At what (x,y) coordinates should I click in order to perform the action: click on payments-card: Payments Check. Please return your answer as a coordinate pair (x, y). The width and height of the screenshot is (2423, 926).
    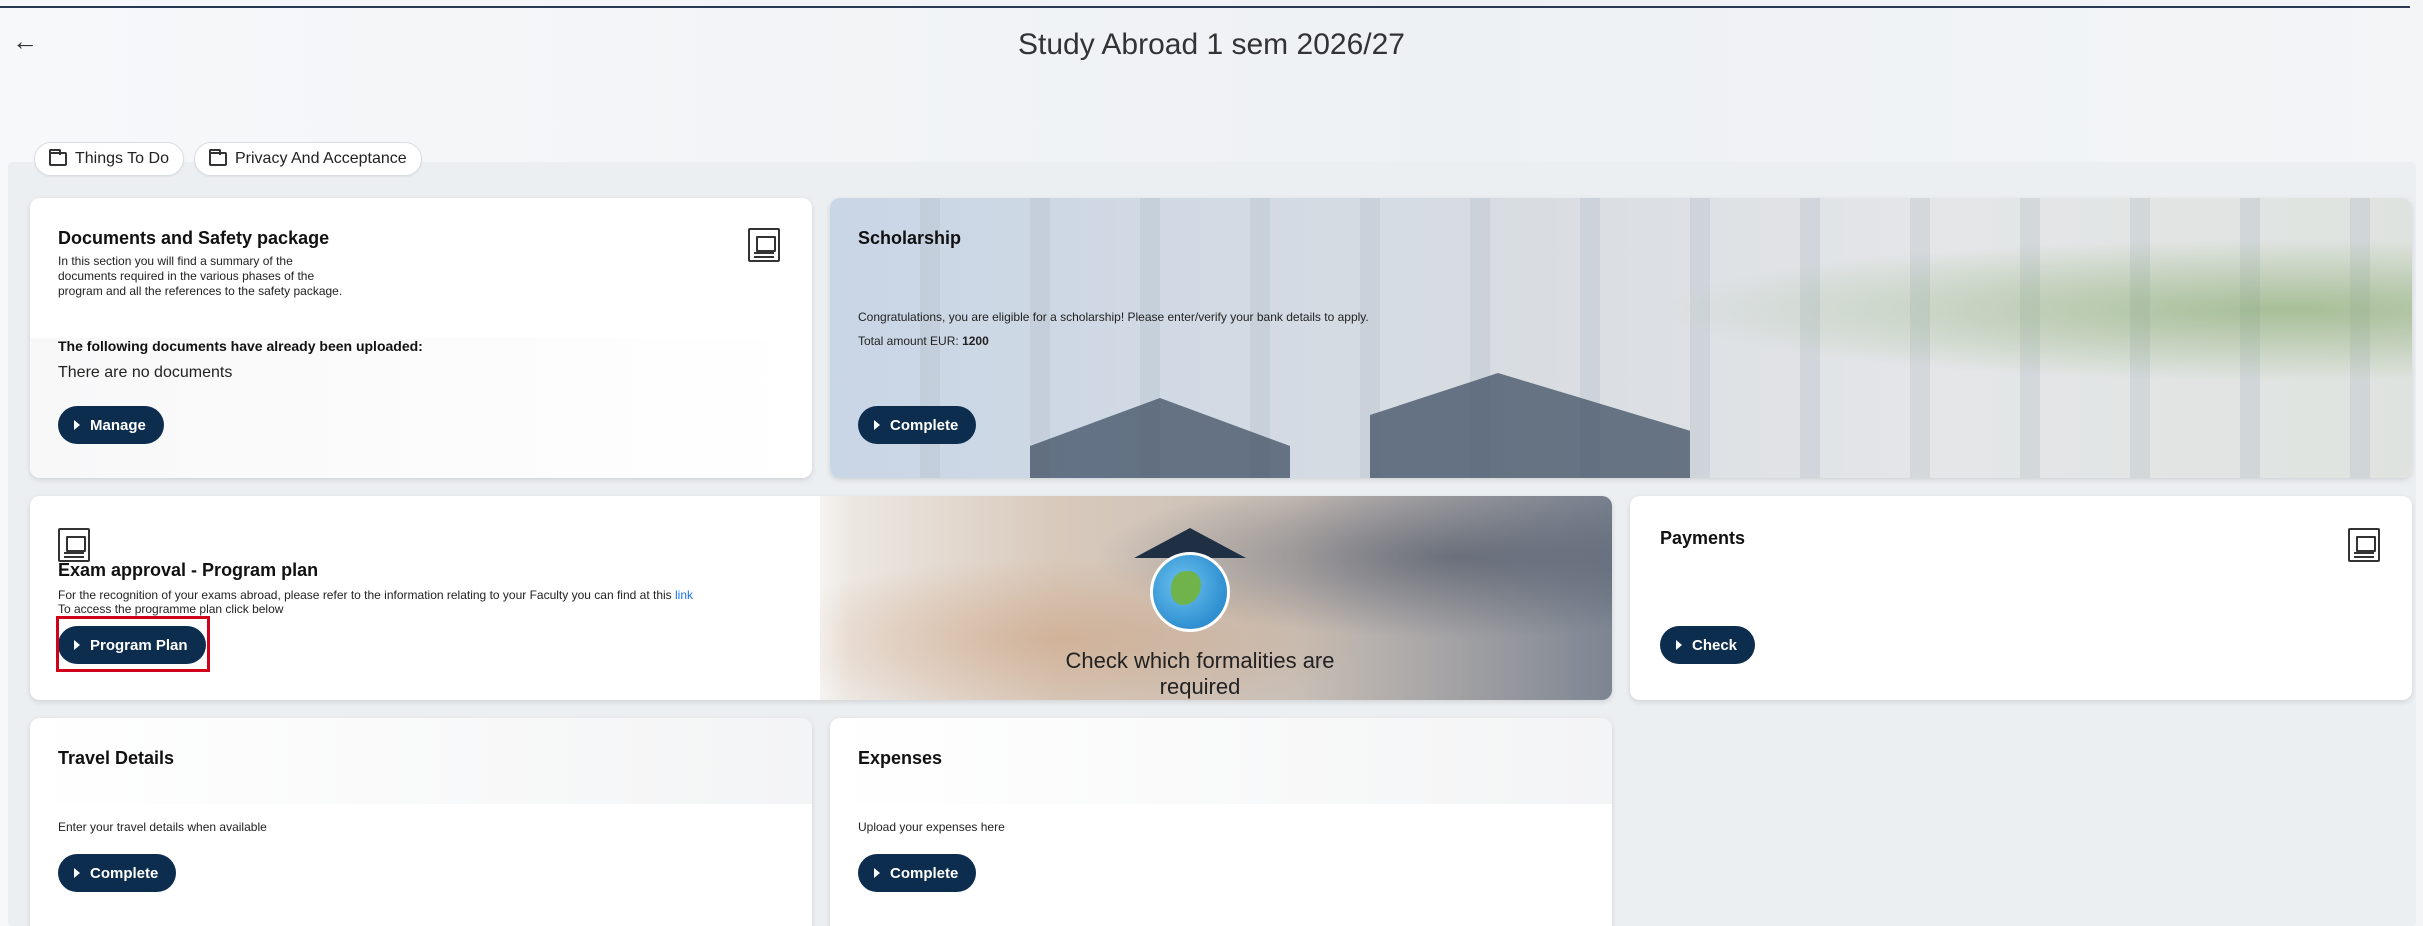
    Looking at the image, I should click on (2021, 598).